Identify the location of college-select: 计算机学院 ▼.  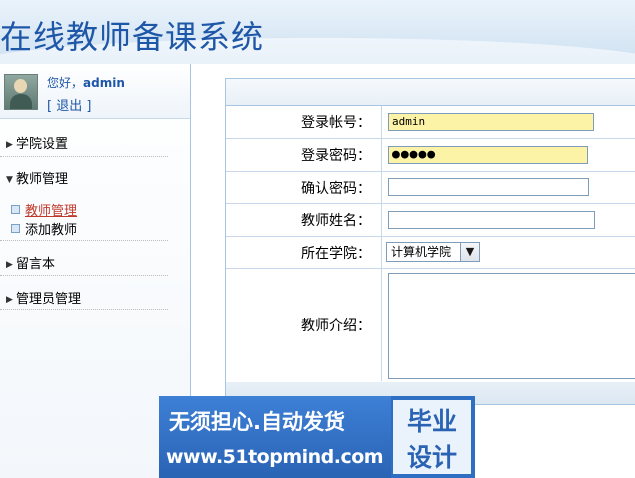
(433, 252).